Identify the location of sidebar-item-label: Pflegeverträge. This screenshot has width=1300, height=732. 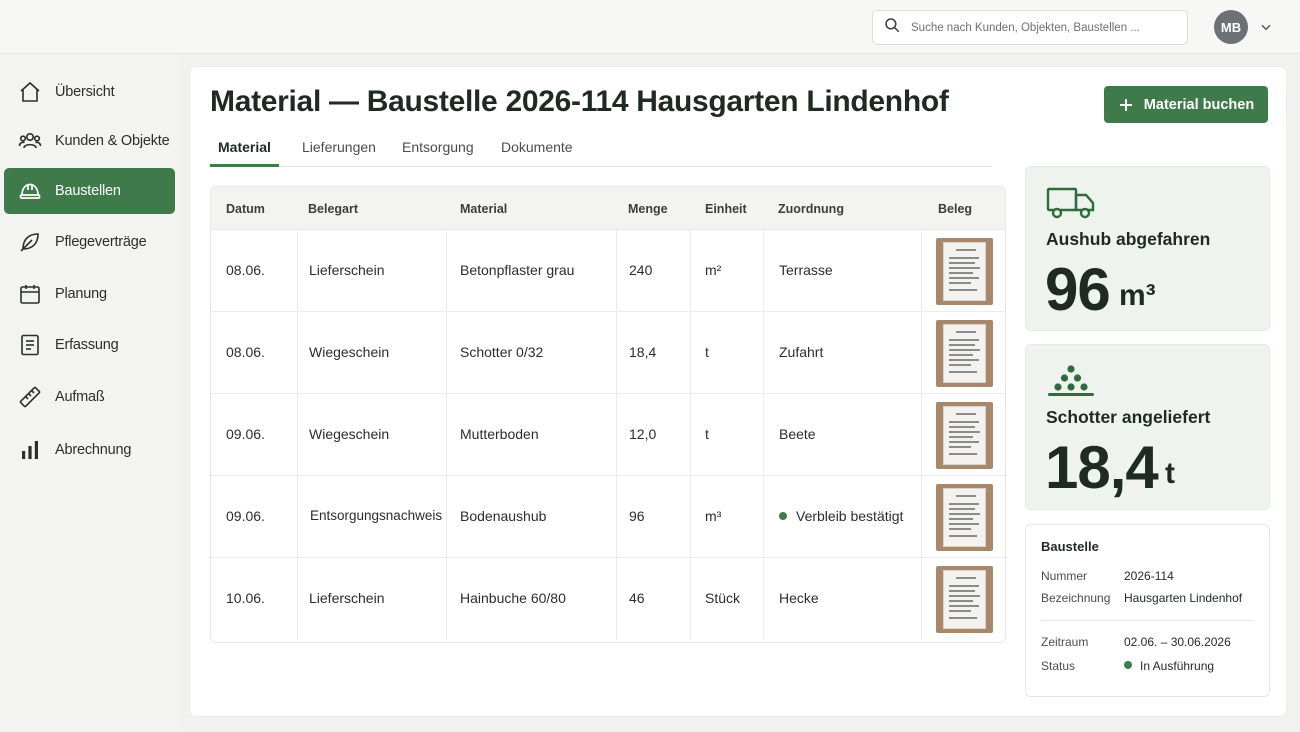
(101, 242).